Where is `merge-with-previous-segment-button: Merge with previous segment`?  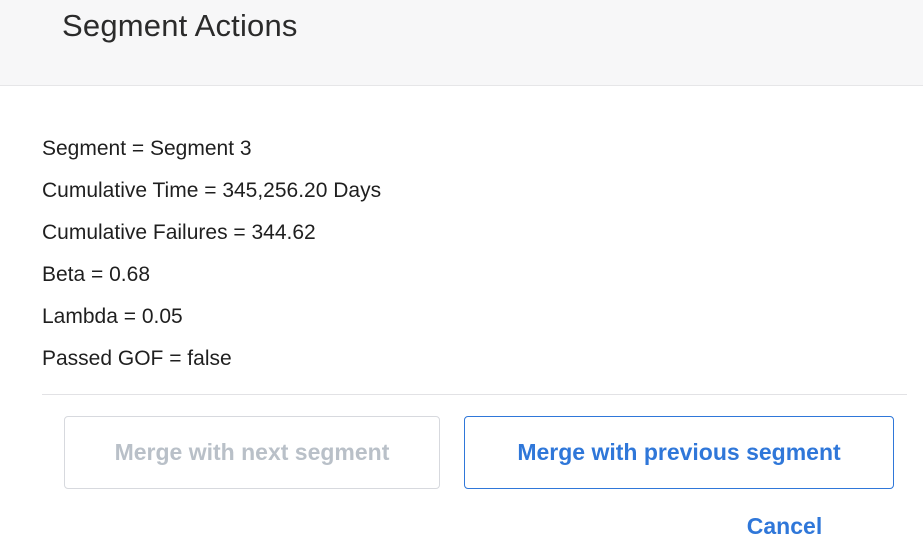 merge-with-previous-segment-button: Merge with previous segment is located at coordinates (679, 452).